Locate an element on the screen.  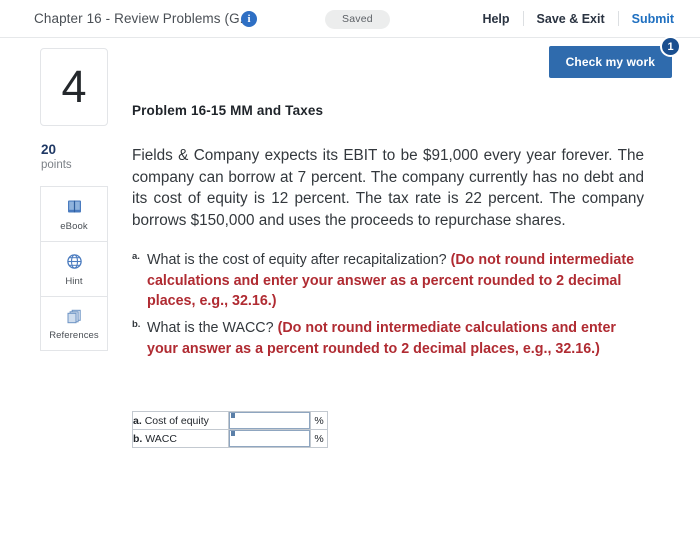
answer-table: a. Cost of equity % b. WACC % is located at coordinates (230, 429).